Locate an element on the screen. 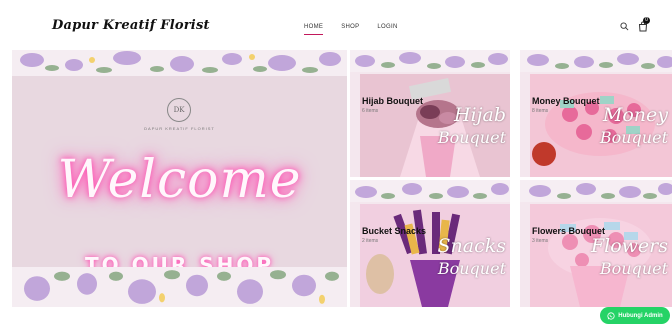 The width and height of the screenshot is (672, 327). nav-shop: SHOP is located at coordinates (350, 28).